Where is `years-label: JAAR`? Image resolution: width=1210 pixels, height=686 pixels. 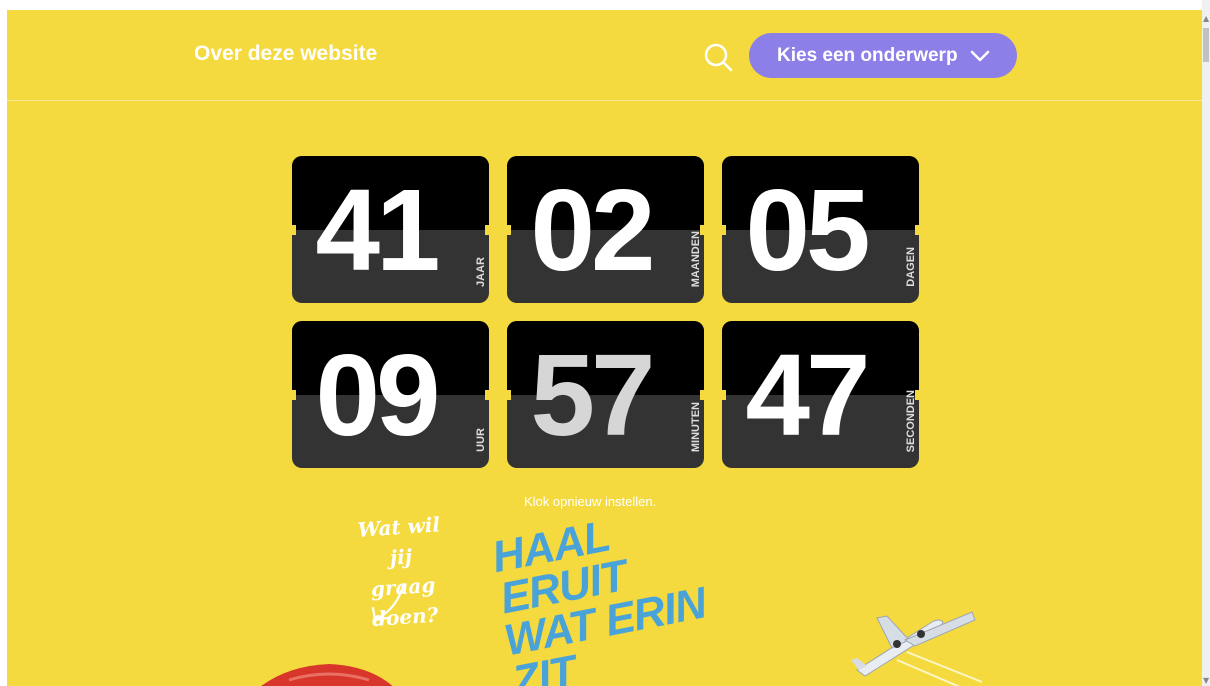 years-label: JAAR is located at coordinates (481, 272).